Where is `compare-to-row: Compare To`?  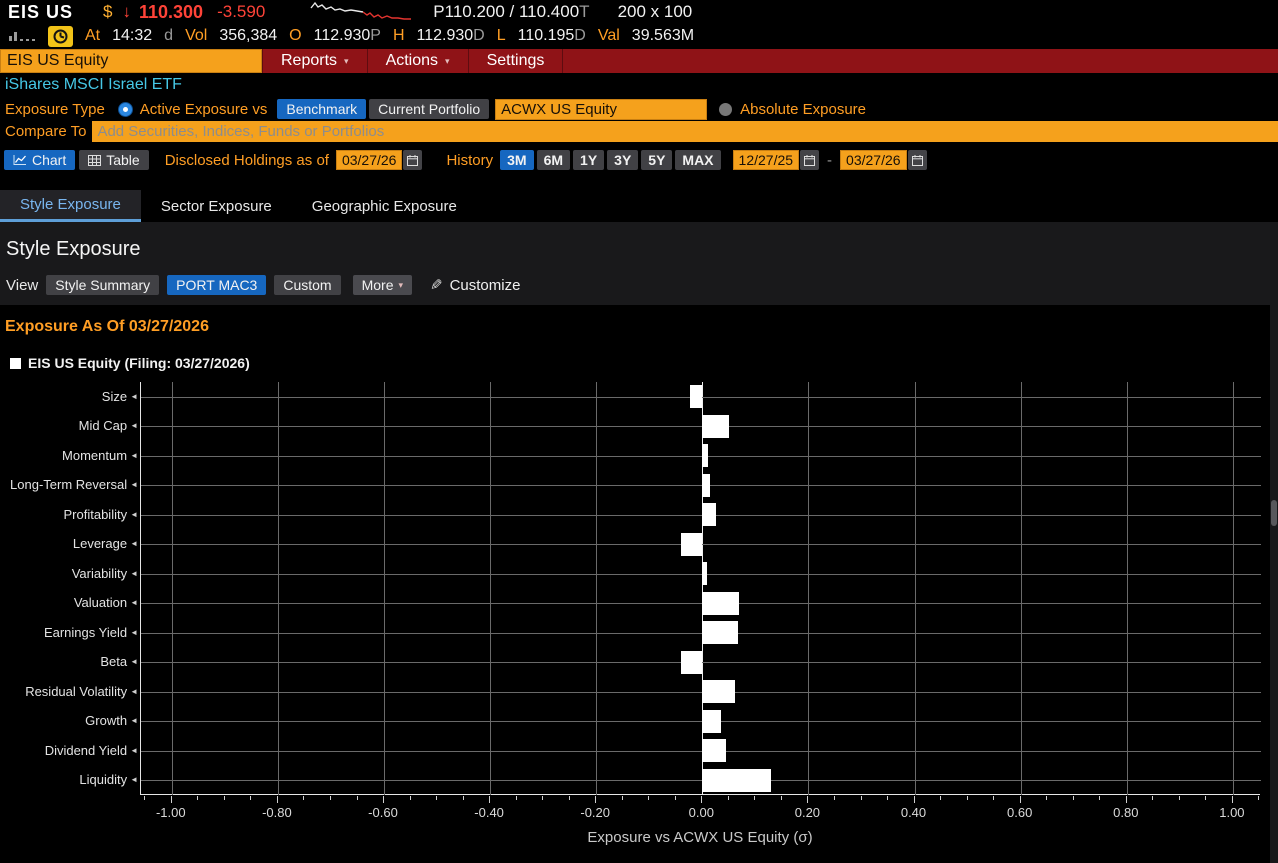 compare-to-row: Compare To is located at coordinates (639, 131).